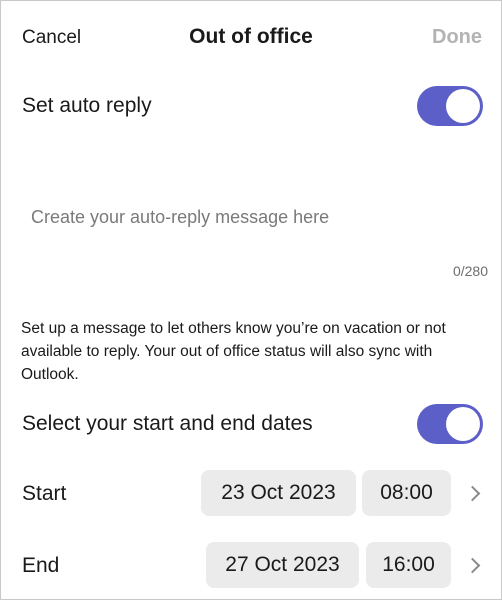  What do you see at coordinates (167, 423) in the screenshot?
I see `dates-label: Select your start and end dates` at bounding box center [167, 423].